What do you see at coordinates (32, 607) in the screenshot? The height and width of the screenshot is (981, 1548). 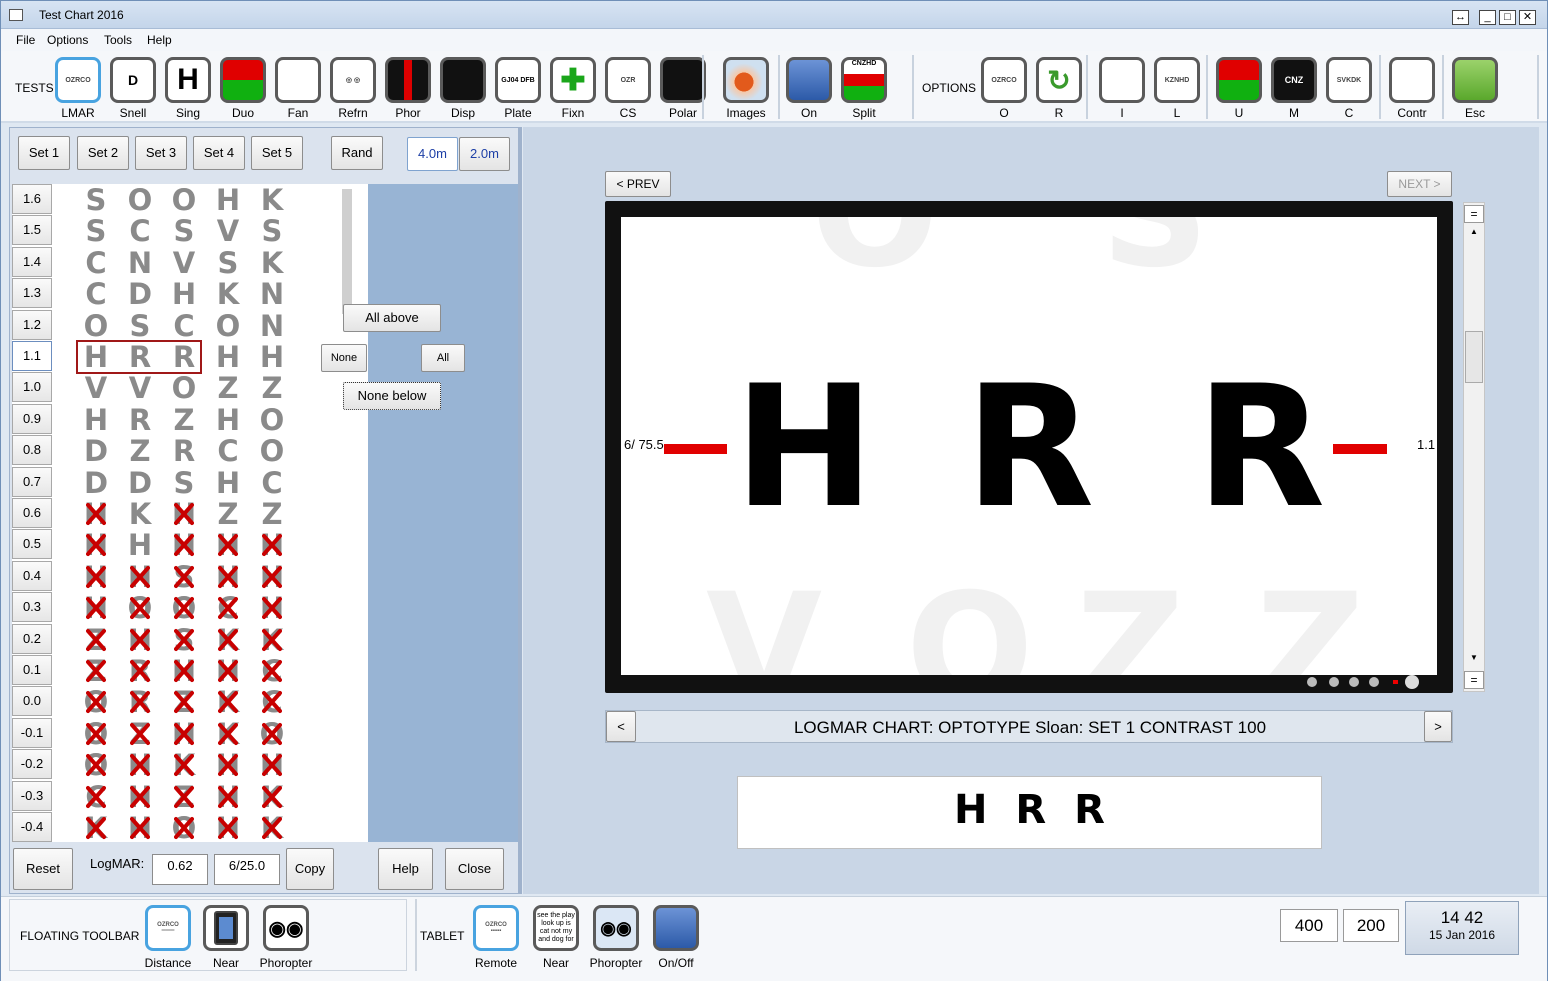 I see `row-label-0.3: 0.3` at bounding box center [32, 607].